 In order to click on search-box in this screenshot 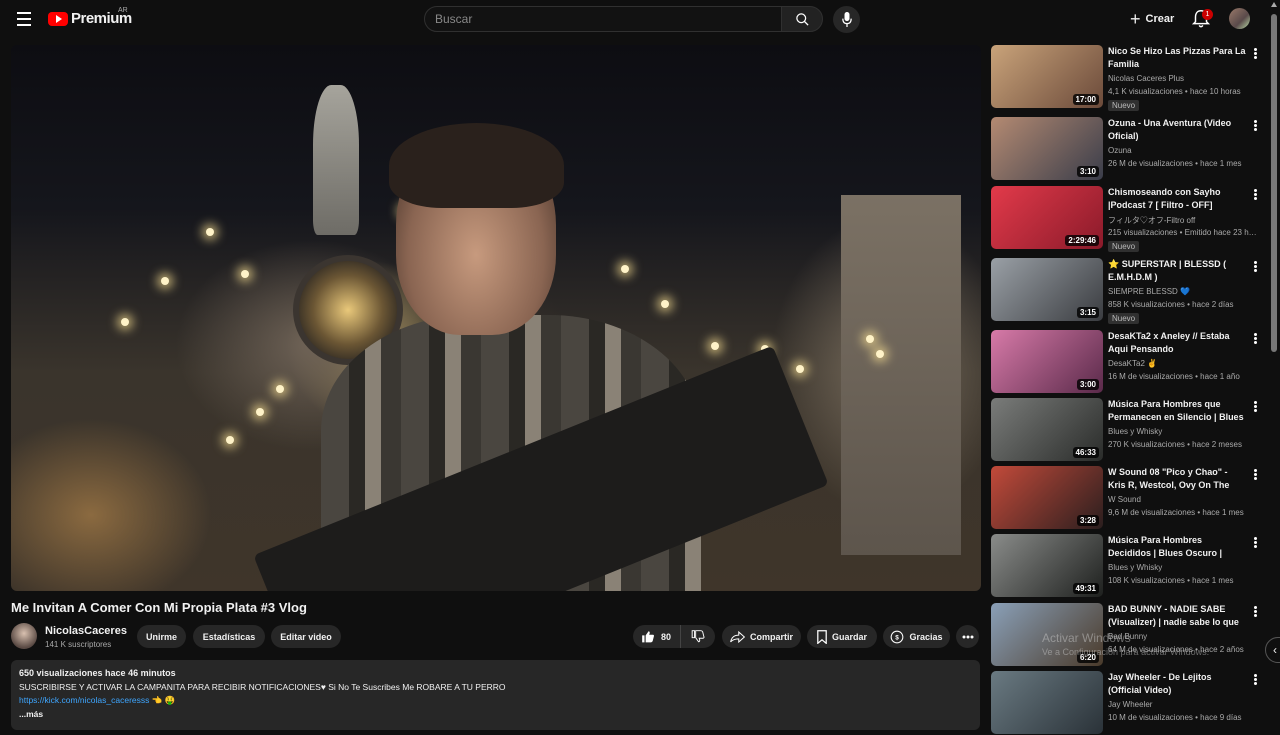, I will do `click(603, 19)`.